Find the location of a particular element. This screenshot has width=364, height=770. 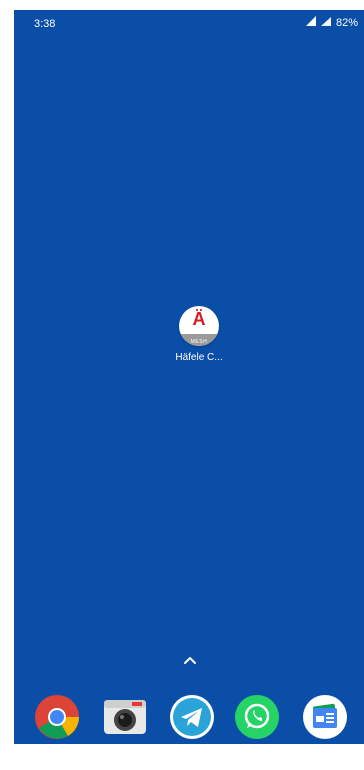

google-news-icon is located at coordinates (325, 717).